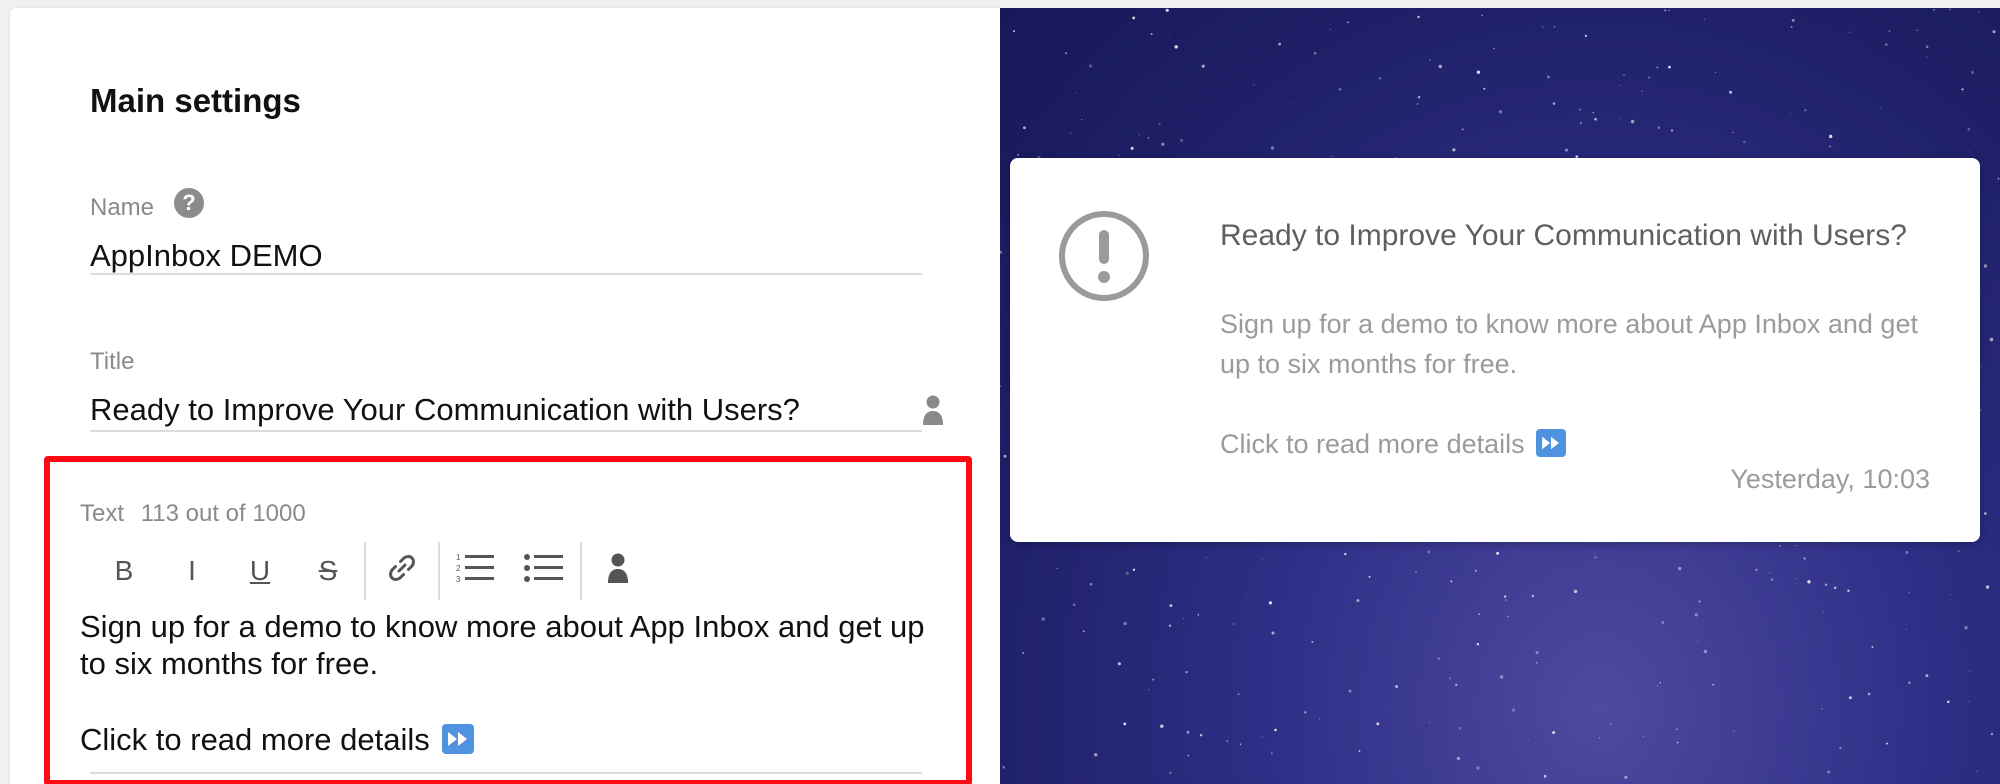 This screenshot has height=784, width=2000. Describe the element at coordinates (1830, 479) in the screenshot. I see `preview-timestamp: Yesterday, 10:03` at that location.